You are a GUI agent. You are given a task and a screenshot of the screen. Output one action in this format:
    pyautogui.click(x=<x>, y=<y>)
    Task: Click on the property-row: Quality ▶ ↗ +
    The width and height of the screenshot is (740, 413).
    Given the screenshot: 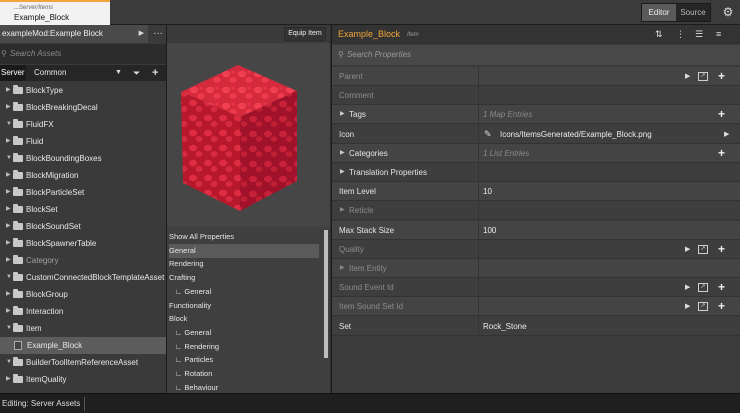 What is the action you would take?
    pyautogui.click(x=536, y=249)
    